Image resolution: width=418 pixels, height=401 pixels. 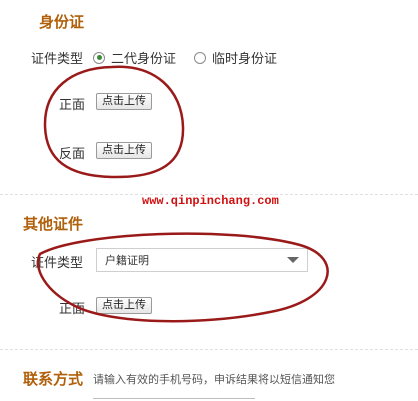 I want to click on watermark-text: www.qinpinchang.com, so click(x=210, y=201).